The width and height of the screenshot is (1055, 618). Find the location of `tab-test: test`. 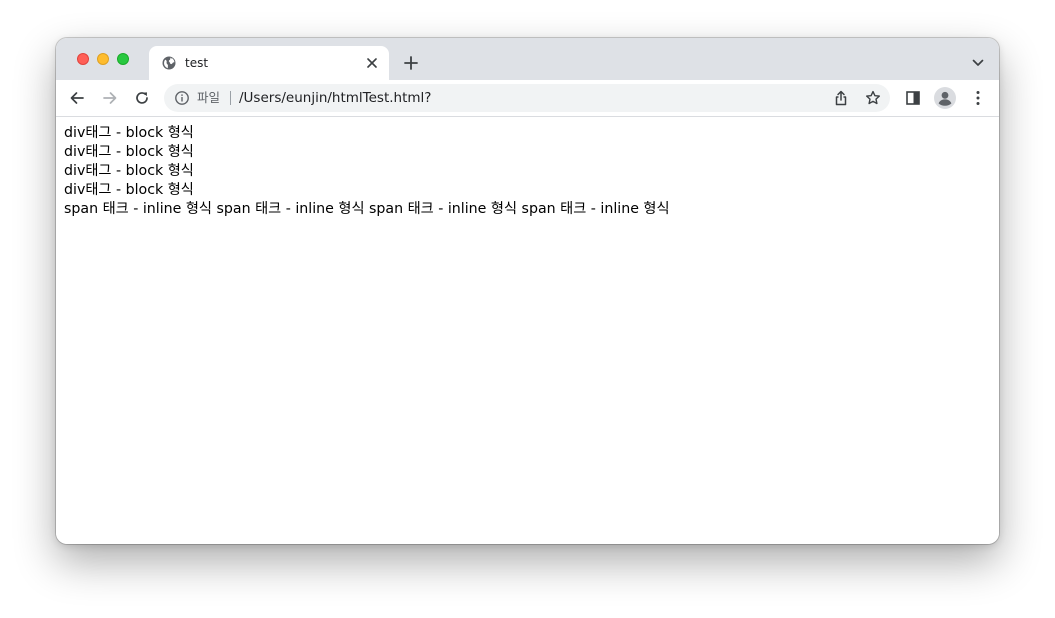

tab-test: test is located at coordinates (269, 63).